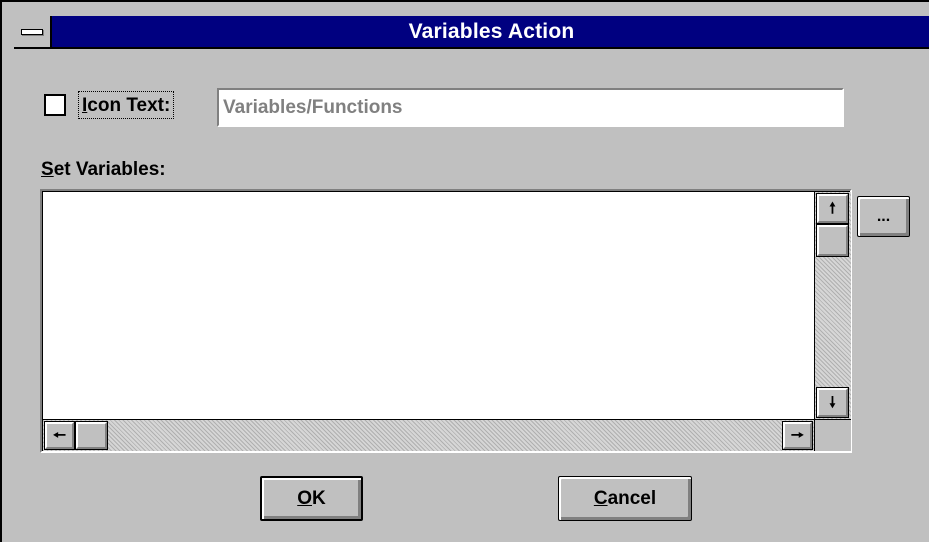  Describe the element at coordinates (305, 498) in the screenshot. I see `ok-mnemonic: O` at that location.